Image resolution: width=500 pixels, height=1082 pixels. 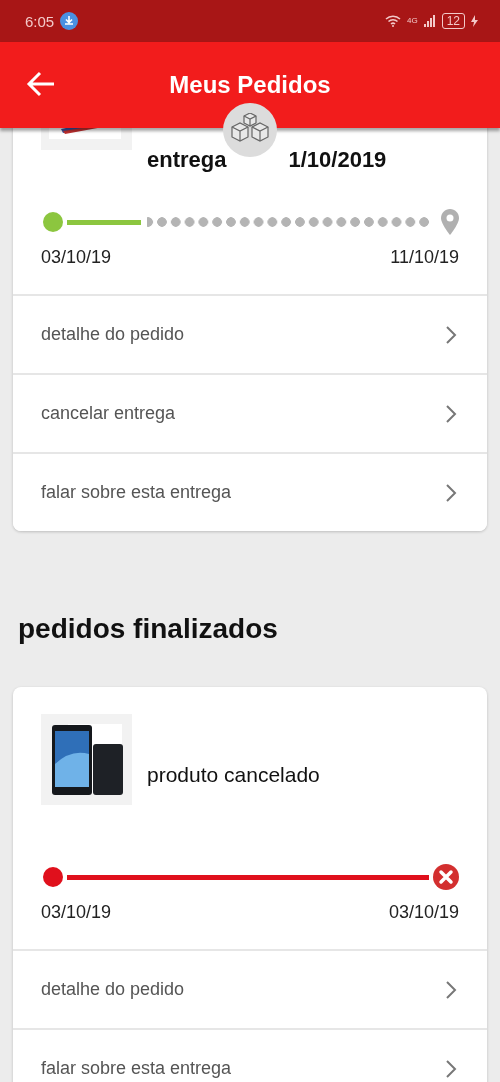 I want to click on signal-icon, so click(x=429, y=21).